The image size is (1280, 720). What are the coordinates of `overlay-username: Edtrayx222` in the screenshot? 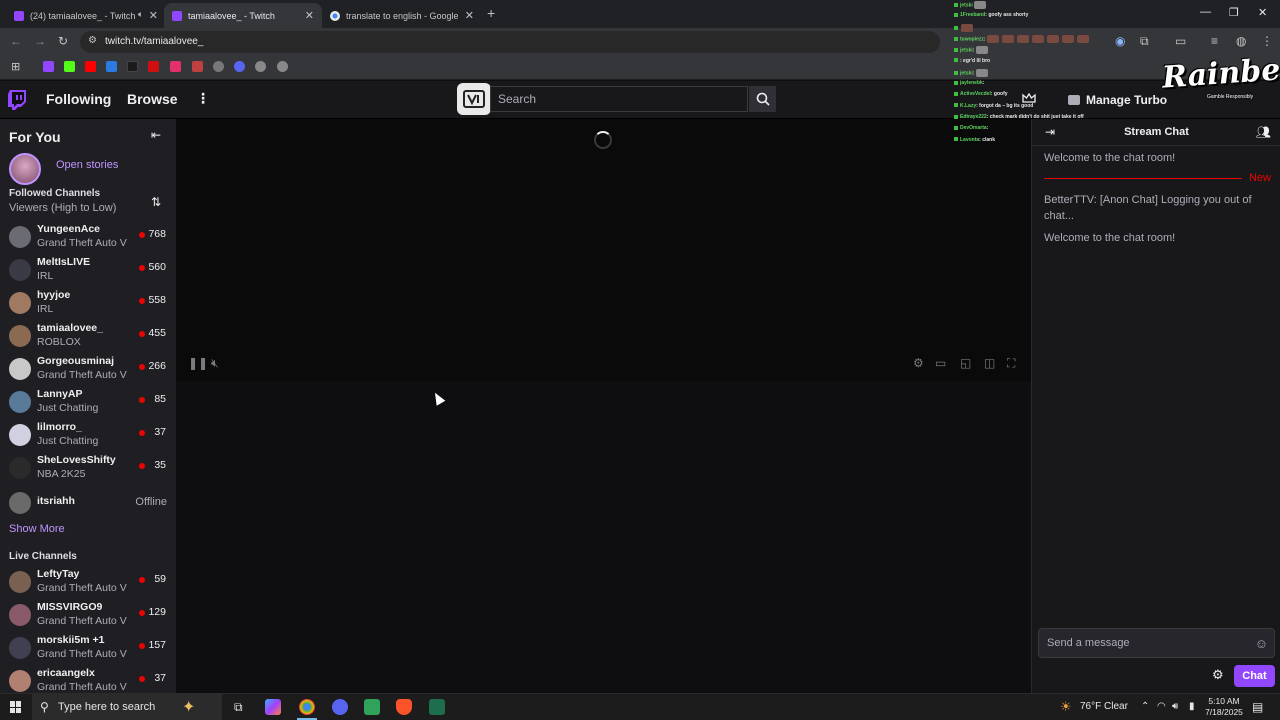 It's located at (973, 117).